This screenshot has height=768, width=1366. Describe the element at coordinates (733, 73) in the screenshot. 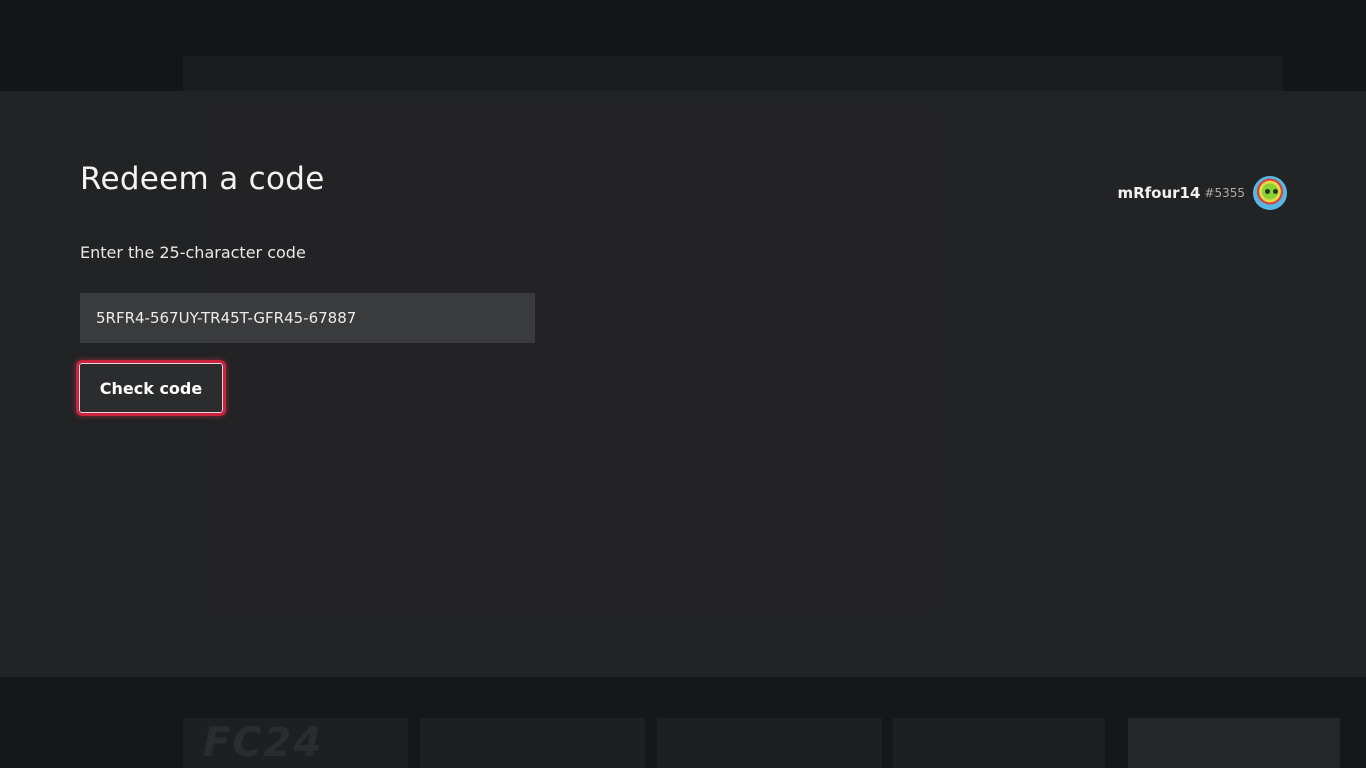

I see `background-blur-bar` at that location.